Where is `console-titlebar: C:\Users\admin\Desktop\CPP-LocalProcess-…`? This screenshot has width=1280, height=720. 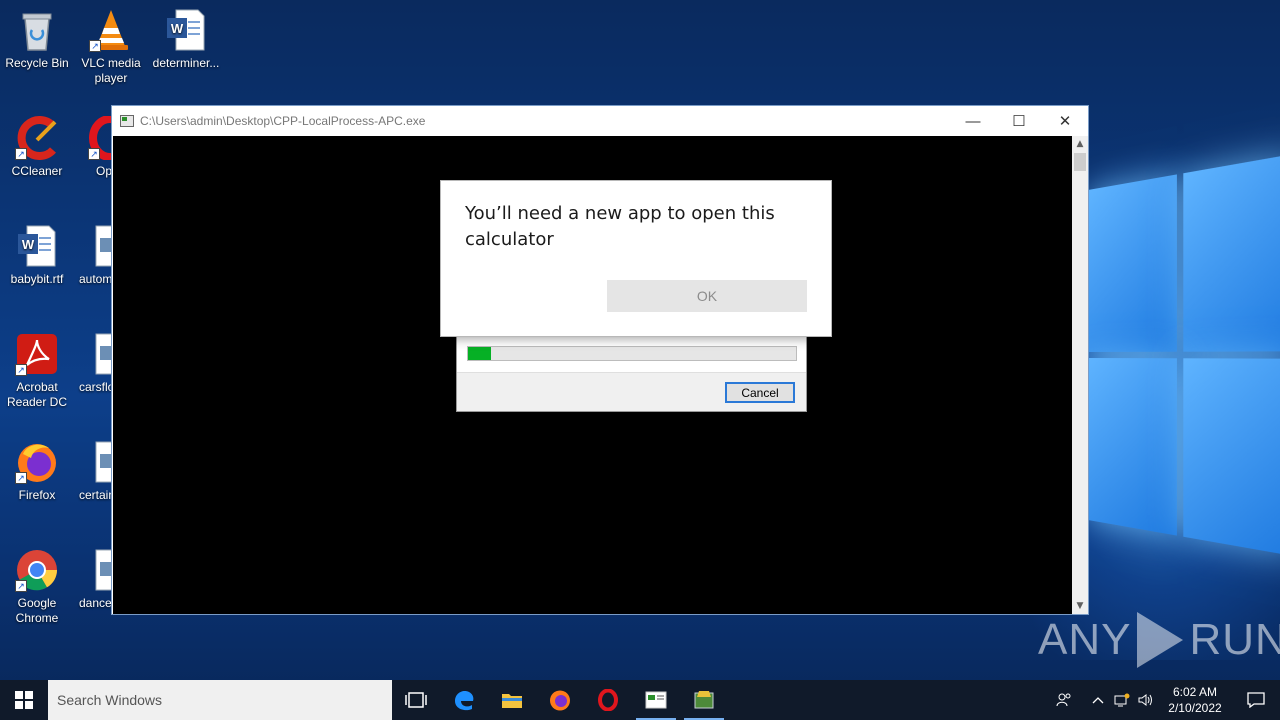
console-titlebar: C:\Users\admin\Desktop\CPP-LocalProcess-… is located at coordinates (600, 121).